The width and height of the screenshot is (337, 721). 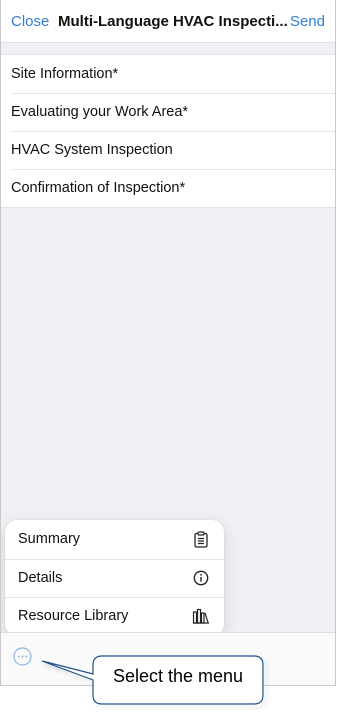 What do you see at coordinates (65, 74) in the screenshot?
I see `section-label: Site Information*` at bounding box center [65, 74].